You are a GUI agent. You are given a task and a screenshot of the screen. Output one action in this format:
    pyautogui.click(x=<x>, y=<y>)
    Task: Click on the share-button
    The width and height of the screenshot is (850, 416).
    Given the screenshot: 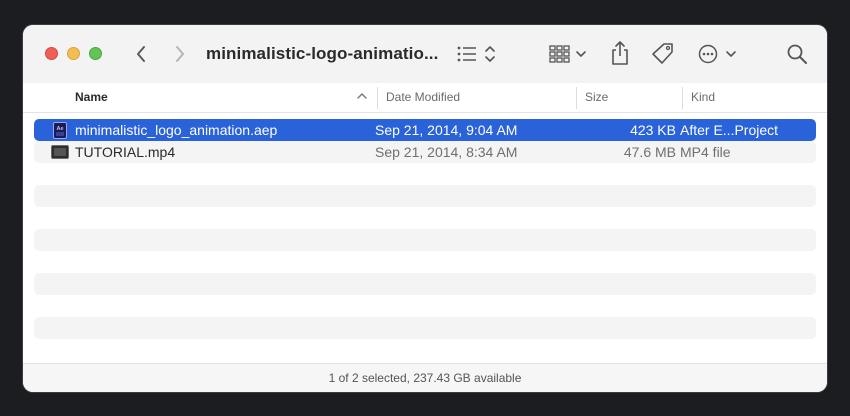 What is the action you would take?
    pyautogui.click(x=620, y=53)
    